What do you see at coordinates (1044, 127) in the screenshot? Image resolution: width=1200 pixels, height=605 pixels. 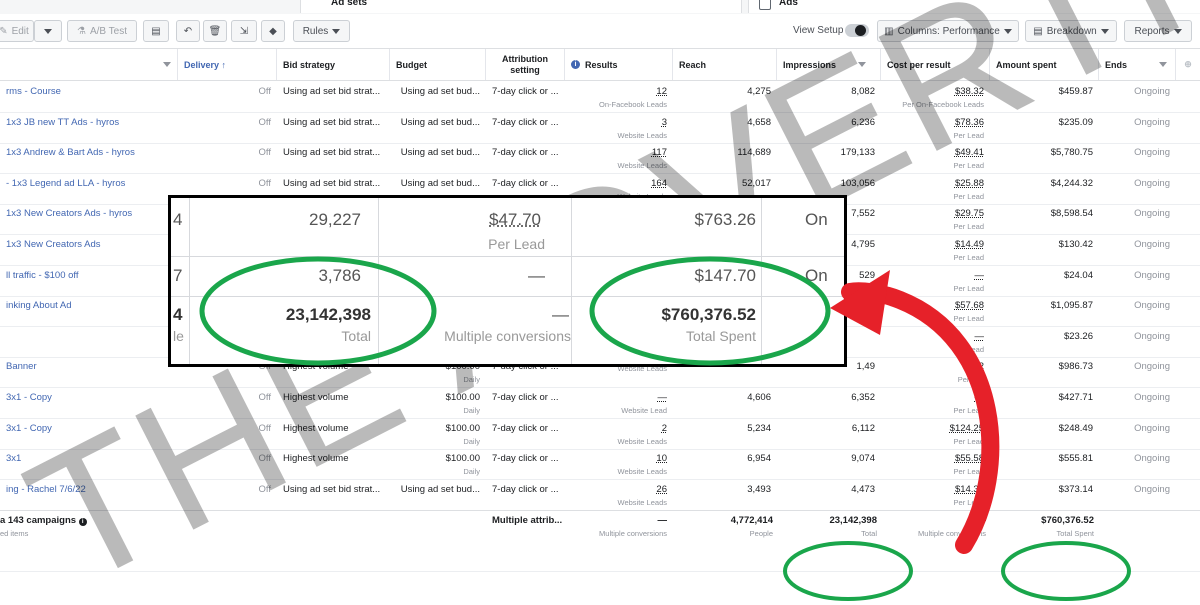 I see `cell-spent: $235.09` at bounding box center [1044, 127].